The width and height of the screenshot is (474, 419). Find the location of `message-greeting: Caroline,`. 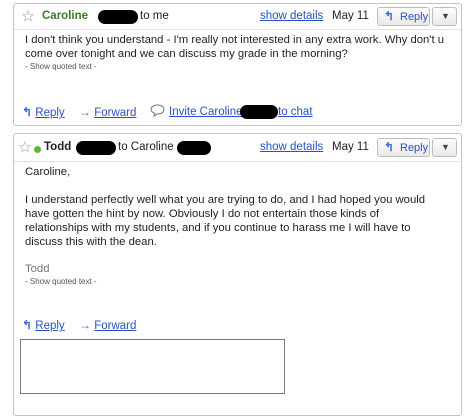

message-greeting: Caroline, is located at coordinates (48, 172).